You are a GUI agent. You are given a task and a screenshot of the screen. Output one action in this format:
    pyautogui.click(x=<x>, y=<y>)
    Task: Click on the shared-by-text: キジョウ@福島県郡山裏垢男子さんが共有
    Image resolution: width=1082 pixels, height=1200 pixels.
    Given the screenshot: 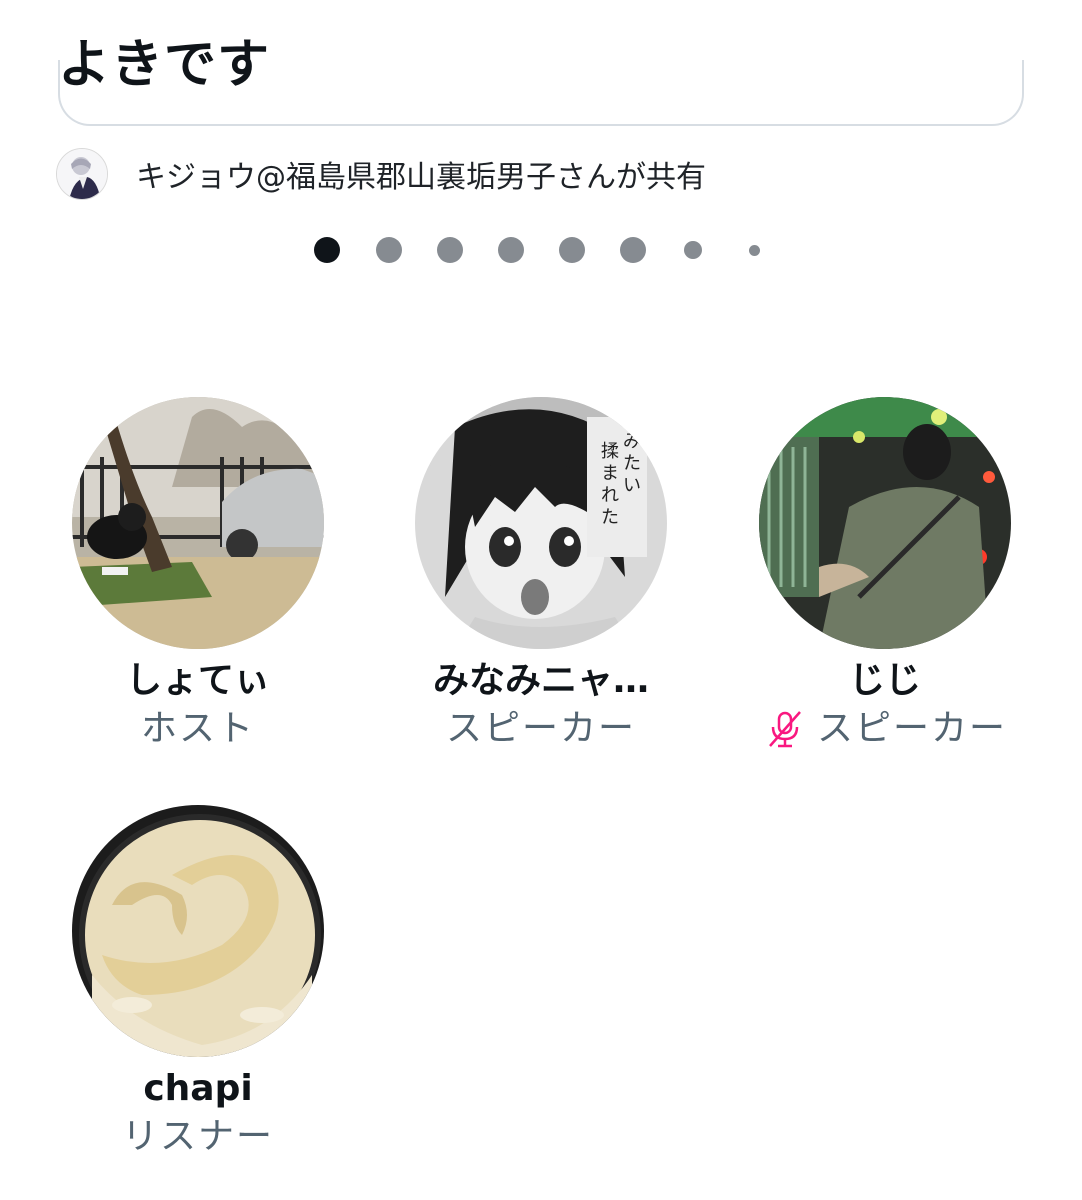 What is the action you would take?
    pyautogui.click(x=421, y=177)
    